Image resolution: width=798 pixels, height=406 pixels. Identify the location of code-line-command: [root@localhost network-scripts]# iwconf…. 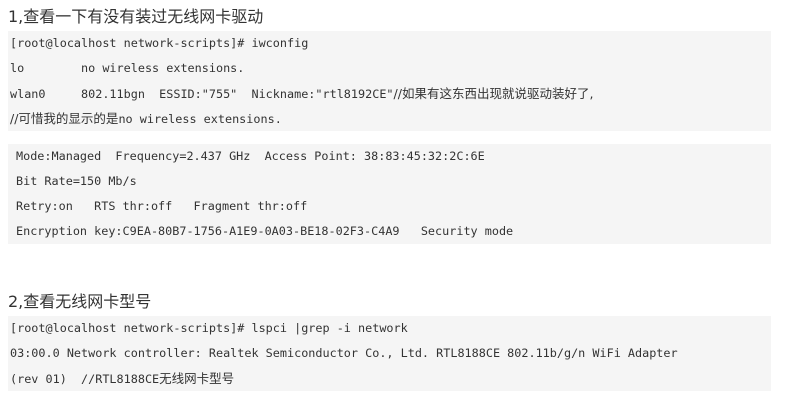
(159, 43).